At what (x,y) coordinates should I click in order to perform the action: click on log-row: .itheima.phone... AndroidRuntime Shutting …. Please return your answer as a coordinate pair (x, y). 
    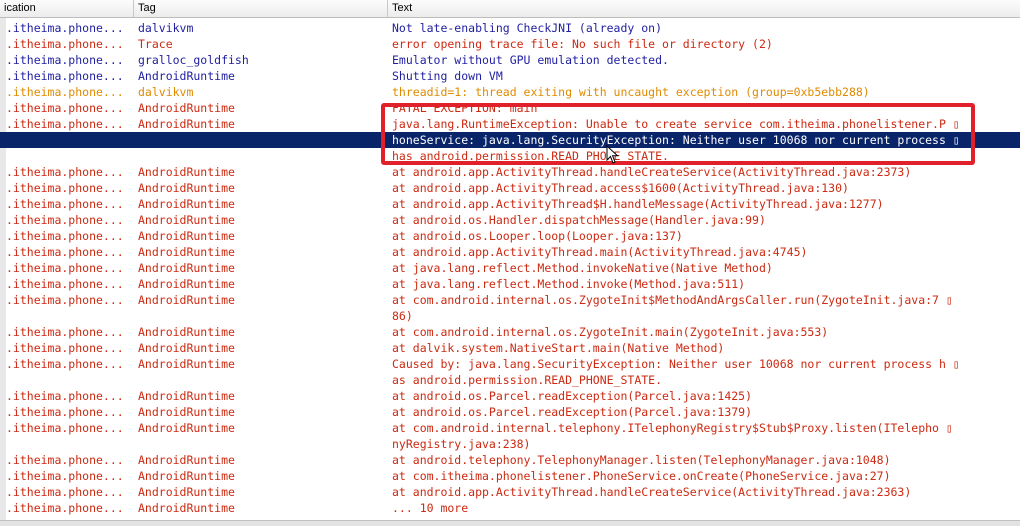
    Looking at the image, I should click on (510, 76).